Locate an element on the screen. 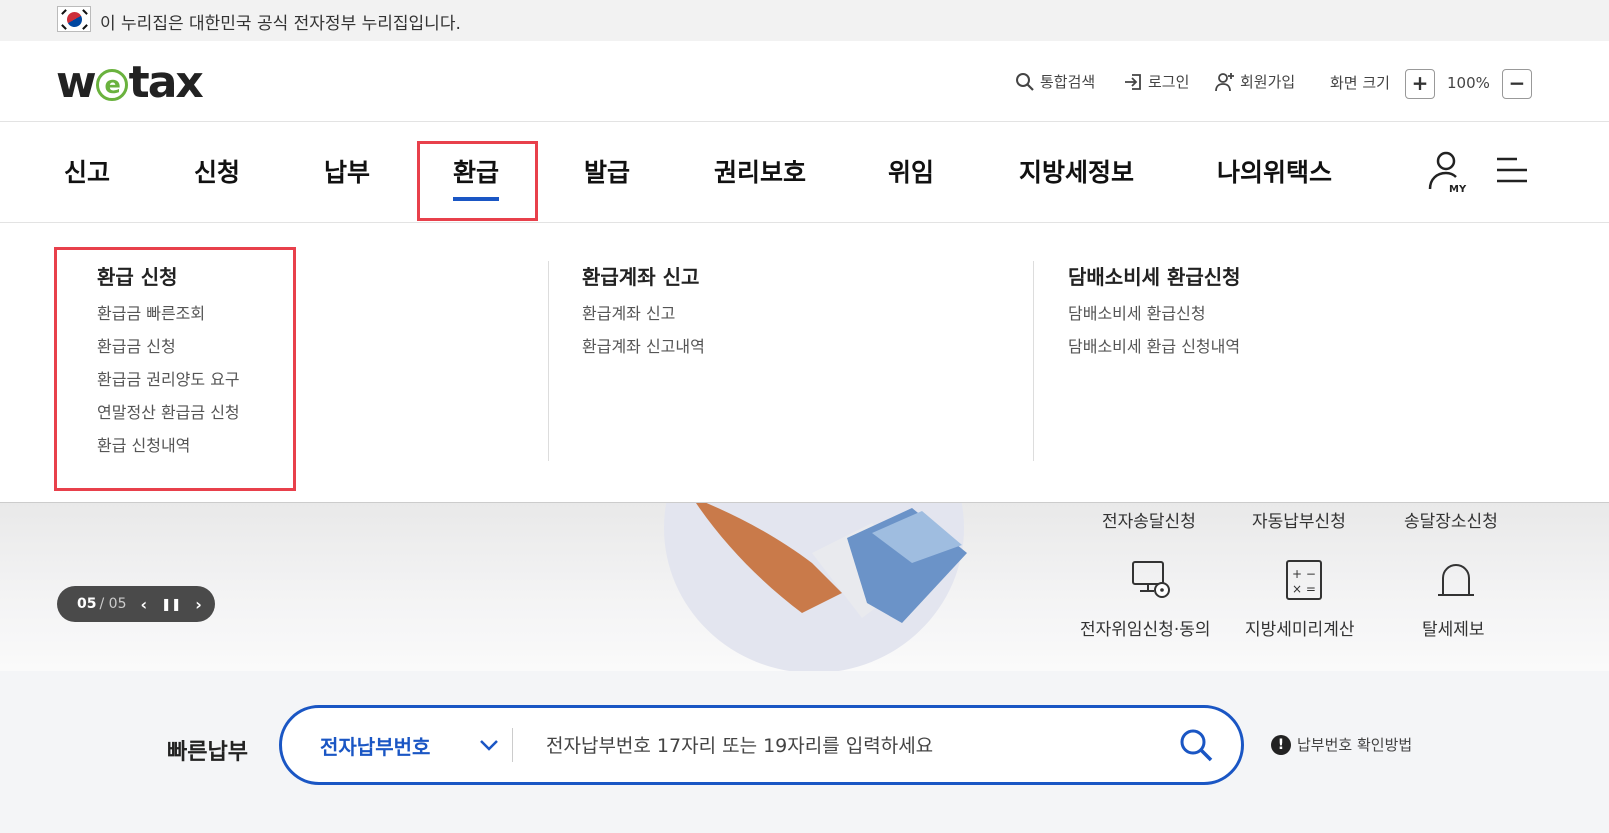 Image resolution: width=1609 pixels, height=833 pixels. quick-link-auto-payment: 자동납부신청 is located at coordinates (1299, 519).